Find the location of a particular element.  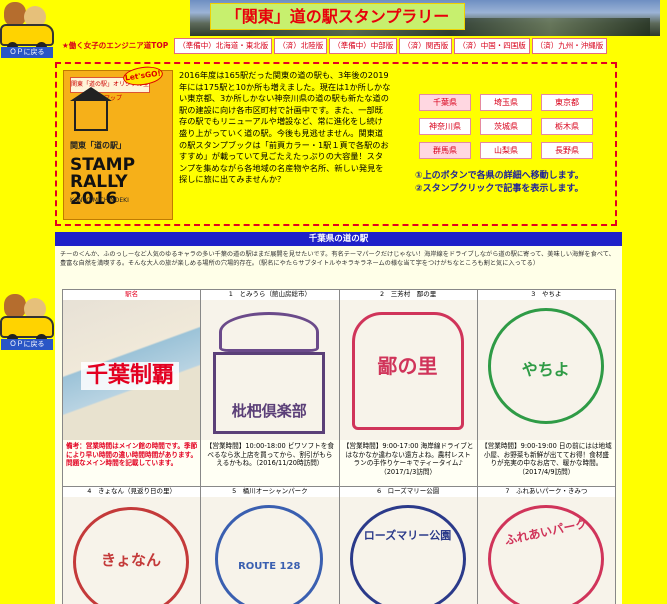

stamp-name: 桶川オーシャンパーク is located at coordinates (275, 491).